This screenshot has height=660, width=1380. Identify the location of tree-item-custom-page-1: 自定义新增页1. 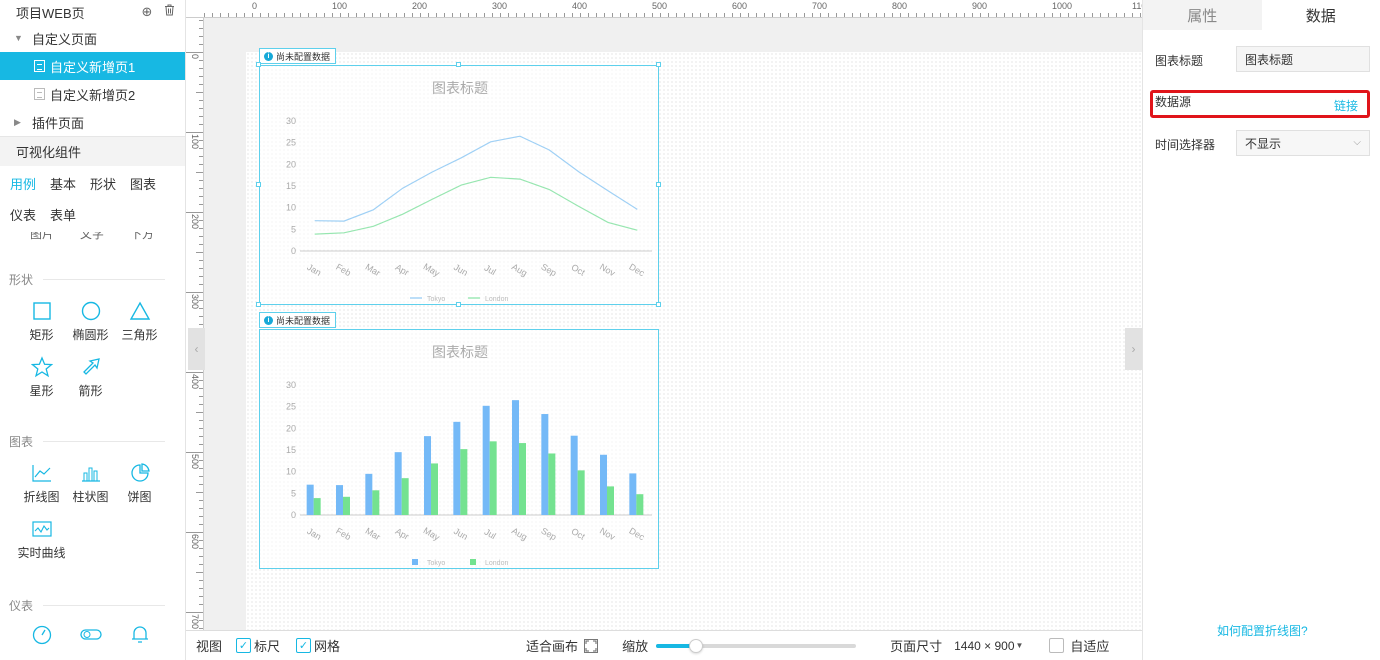
(92, 66).